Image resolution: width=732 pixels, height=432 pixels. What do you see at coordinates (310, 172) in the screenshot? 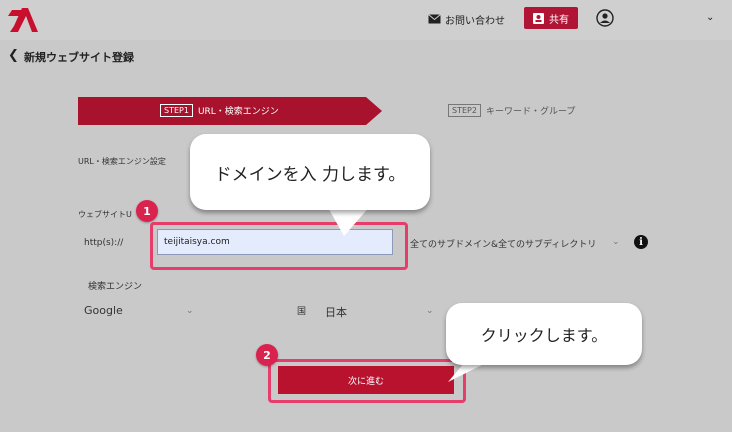
I see `callout-enter-domain: ドメインを入 力します。` at bounding box center [310, 172].